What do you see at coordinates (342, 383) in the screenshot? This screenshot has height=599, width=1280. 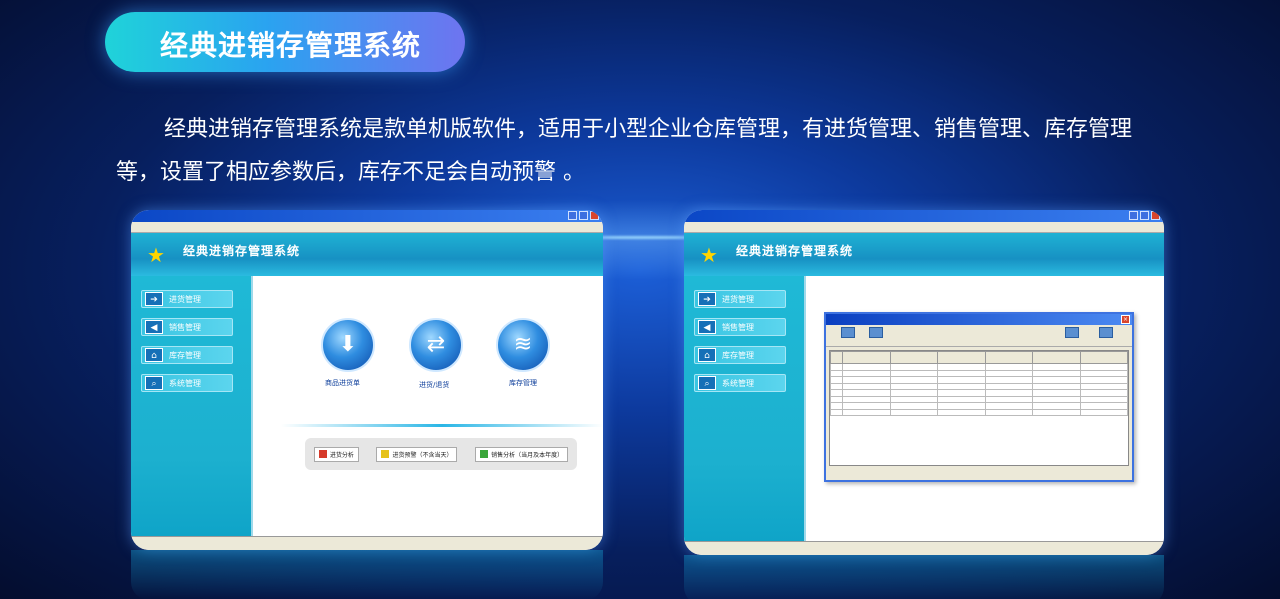 I see `circle-label: 商品进货单` at bounding box center [342, 383].